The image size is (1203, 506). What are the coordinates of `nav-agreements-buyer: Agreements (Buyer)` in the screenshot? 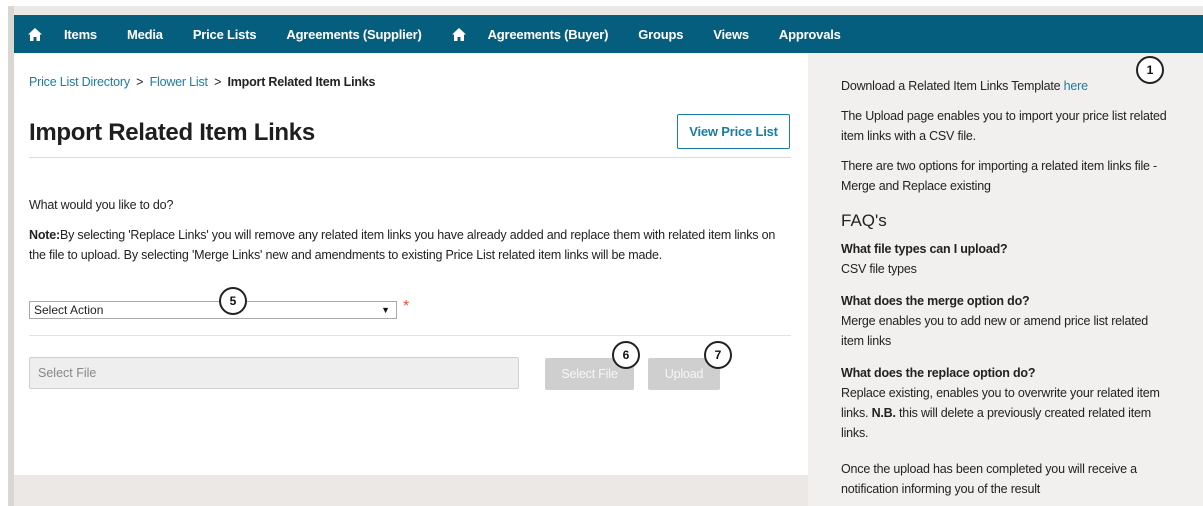 It's located at (548, 34).